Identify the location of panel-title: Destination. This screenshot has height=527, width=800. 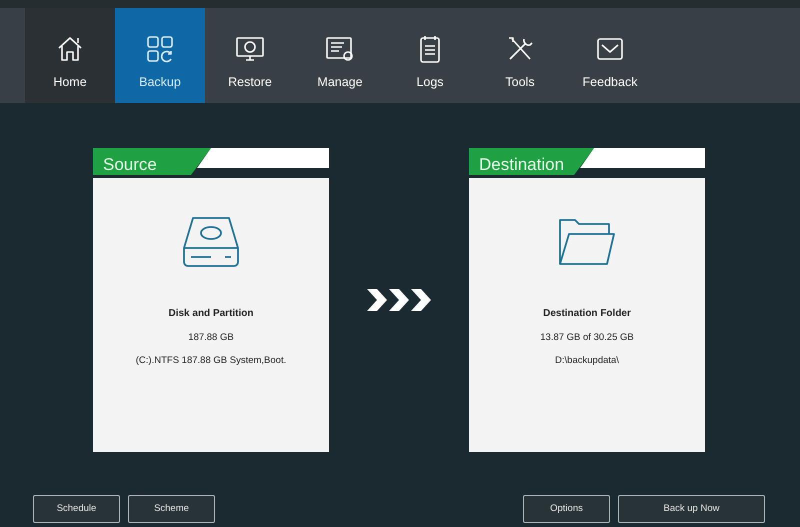
(531, 161).